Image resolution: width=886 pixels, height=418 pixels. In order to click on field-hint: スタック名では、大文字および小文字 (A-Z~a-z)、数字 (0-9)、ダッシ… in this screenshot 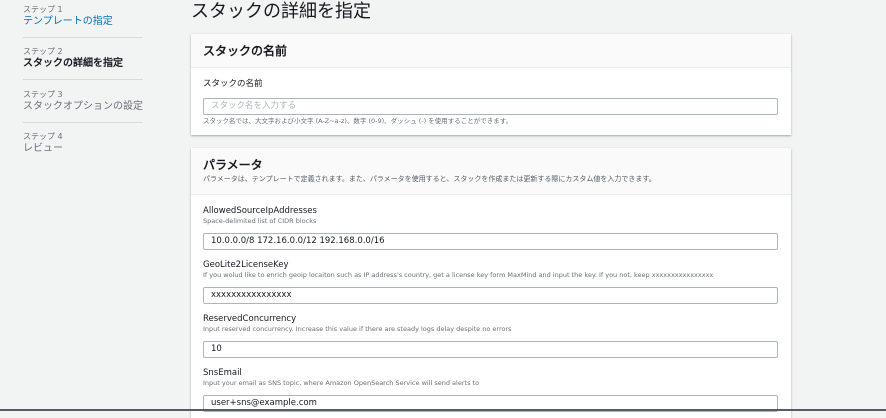, I will do `click(358, 120)`.